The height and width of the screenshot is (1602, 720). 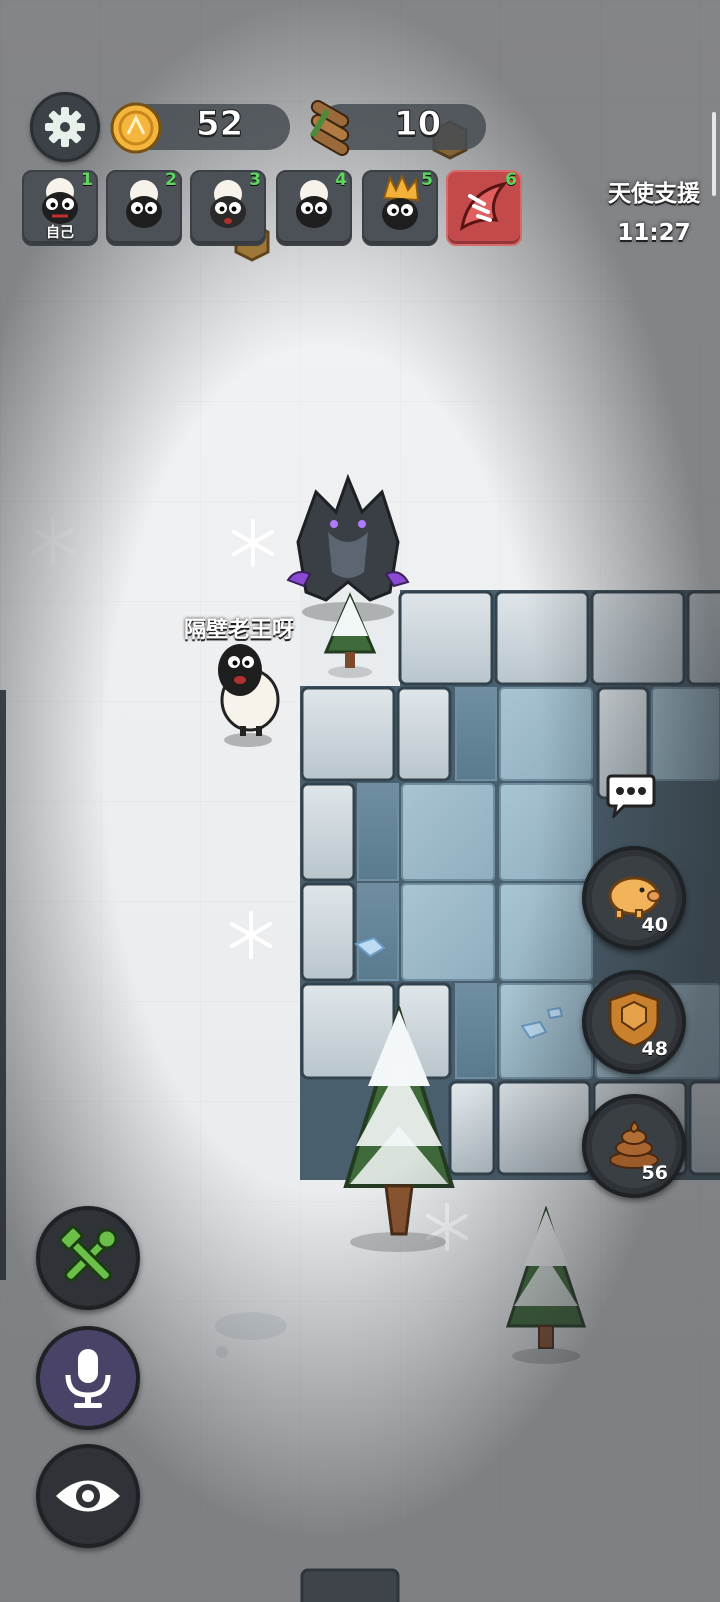 What do you see at coordinates (329, 128) in the screenshot?
I see `wood-logs-icon` at bounding box center [329, 128].